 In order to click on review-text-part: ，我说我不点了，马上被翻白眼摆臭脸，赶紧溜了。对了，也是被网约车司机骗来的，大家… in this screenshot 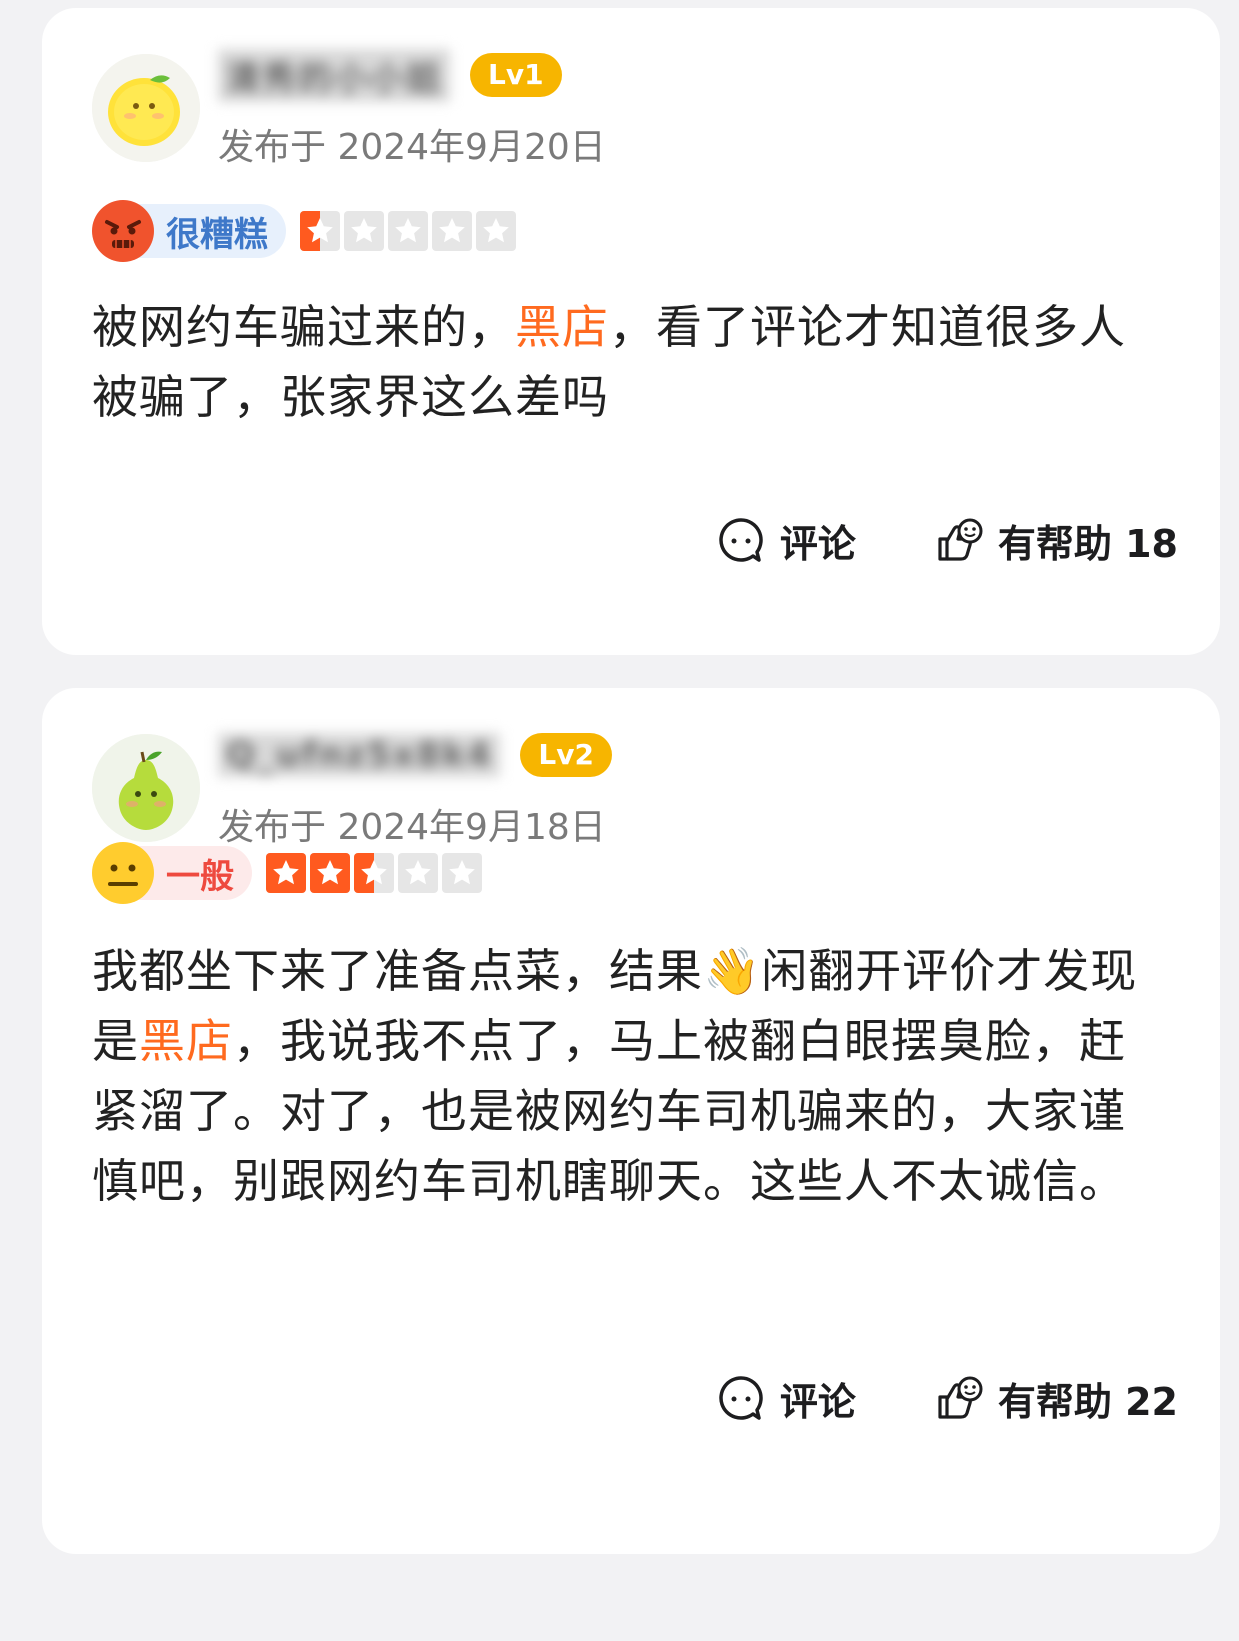, I will do `click(609, 1111)`.